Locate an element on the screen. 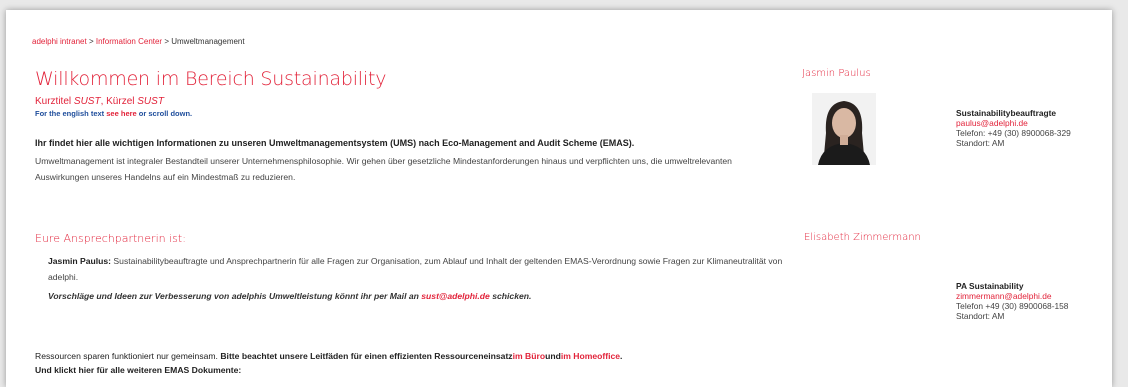 Image resolution: width=1128 pixels, height=387 pixels. resources-and: und is located at coordinates (553, 356).